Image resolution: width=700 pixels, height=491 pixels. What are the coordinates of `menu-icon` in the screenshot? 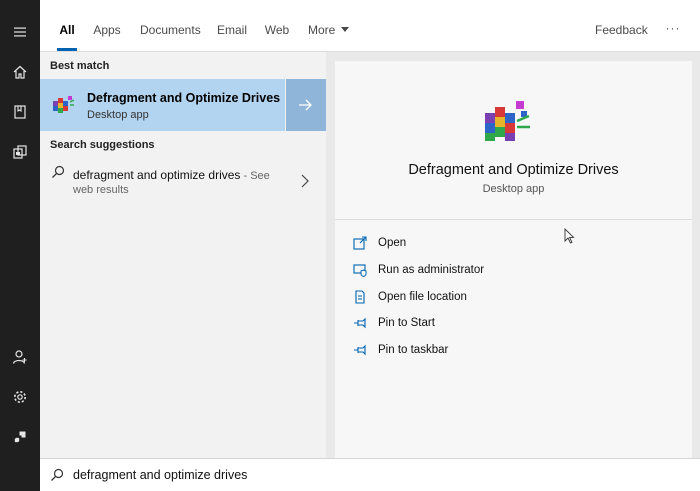 It's located at (20, 32).